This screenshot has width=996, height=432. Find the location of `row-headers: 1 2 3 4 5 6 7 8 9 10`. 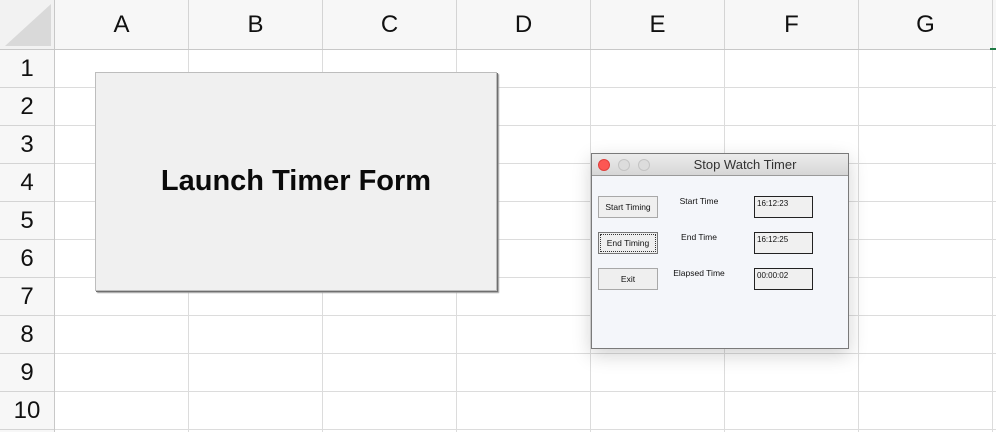

row-headers: 1 2 3 4 5 6 7 8 9 10 is located at coordinates (27, 241).